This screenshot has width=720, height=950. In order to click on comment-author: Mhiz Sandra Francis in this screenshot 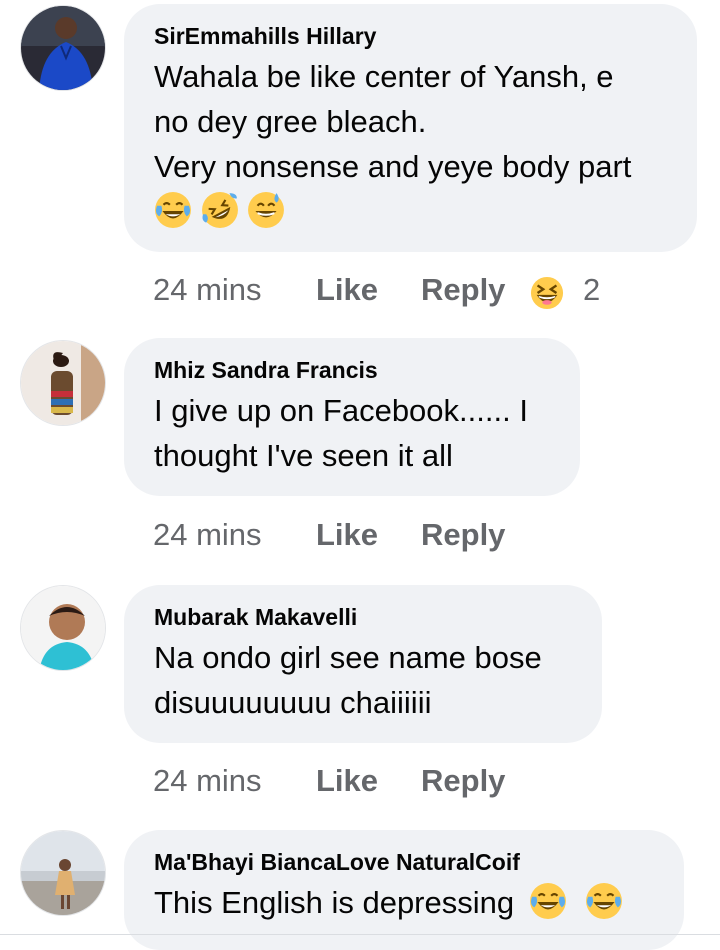, I will do `click(353, 370)`.